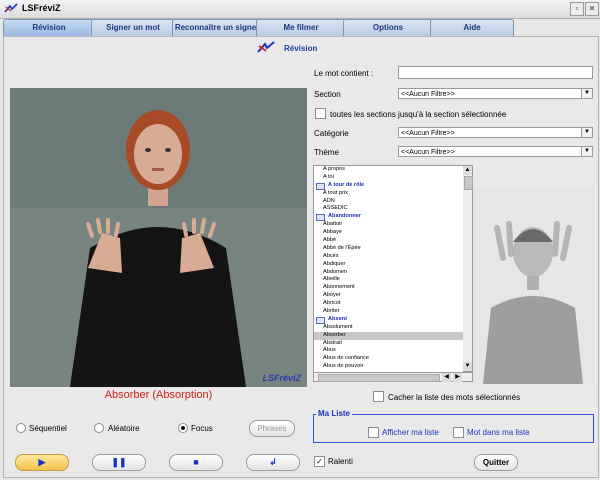 This screenshot has width=600, height=480. Describe the element at coordinates (319, 461) in the screenshot. I see `ralenti-checkbox: ✓` at that location.